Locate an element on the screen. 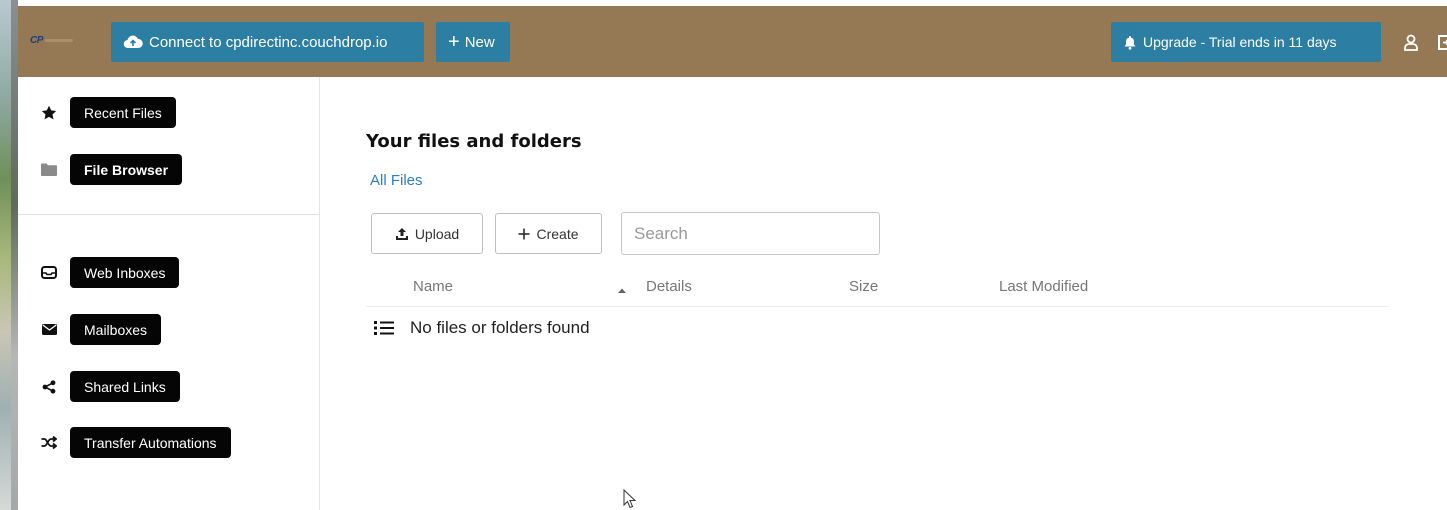 Image resolution: width=1447 pixels, height=510 pixels. sidebar-item-transfer-automations: Transfer Automations is located at coordinates (135, 442).